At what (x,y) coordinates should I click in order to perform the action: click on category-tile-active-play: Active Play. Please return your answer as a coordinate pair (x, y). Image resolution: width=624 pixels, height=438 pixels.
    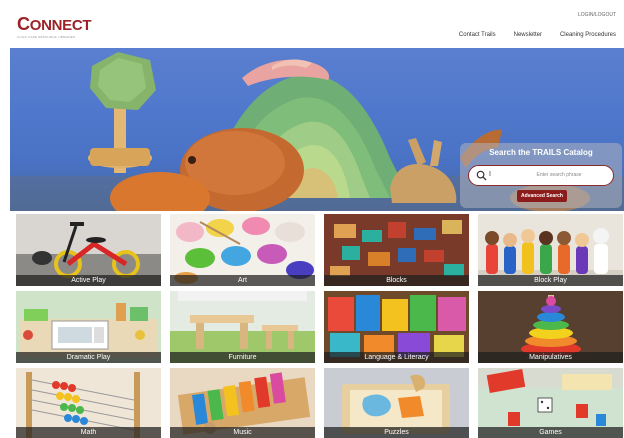
    Looking at the image, I should click on (88, 250).